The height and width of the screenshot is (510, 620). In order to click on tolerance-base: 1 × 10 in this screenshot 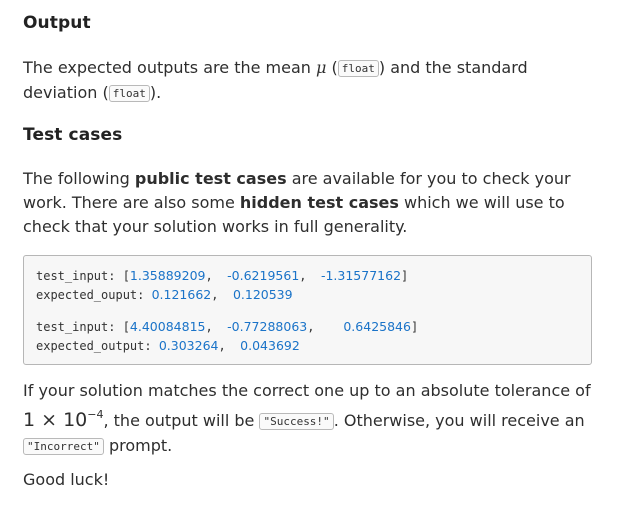, I will do `click(55, 420)`.